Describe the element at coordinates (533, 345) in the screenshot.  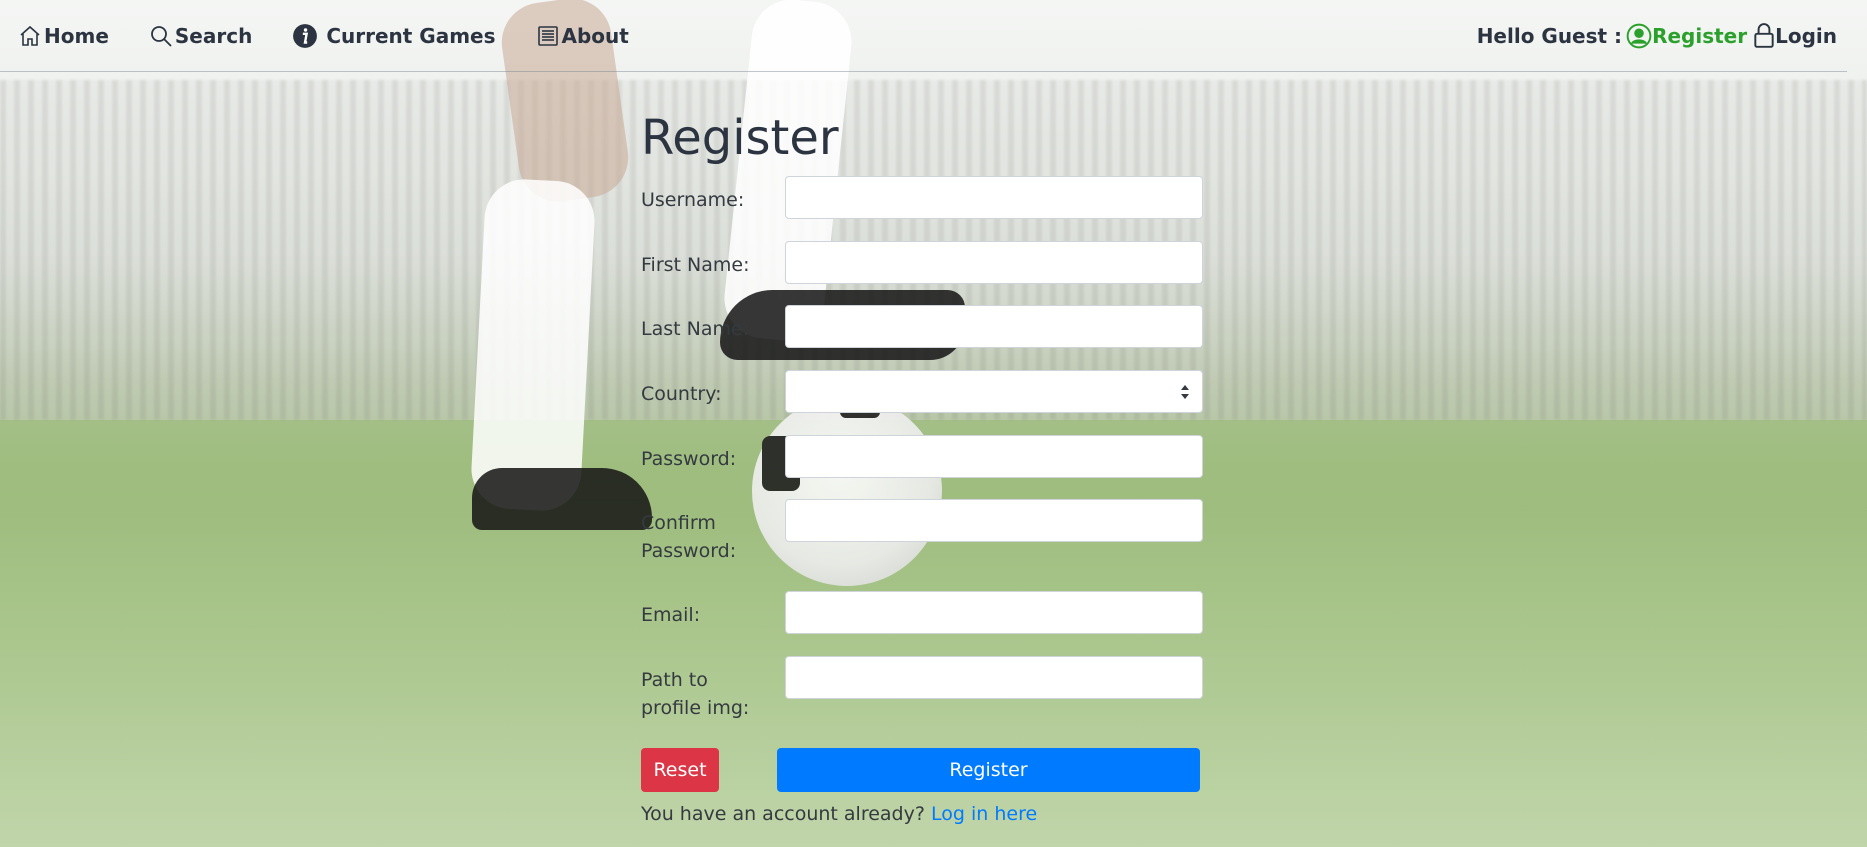
I see `player-sock-left-graphic` at that location.